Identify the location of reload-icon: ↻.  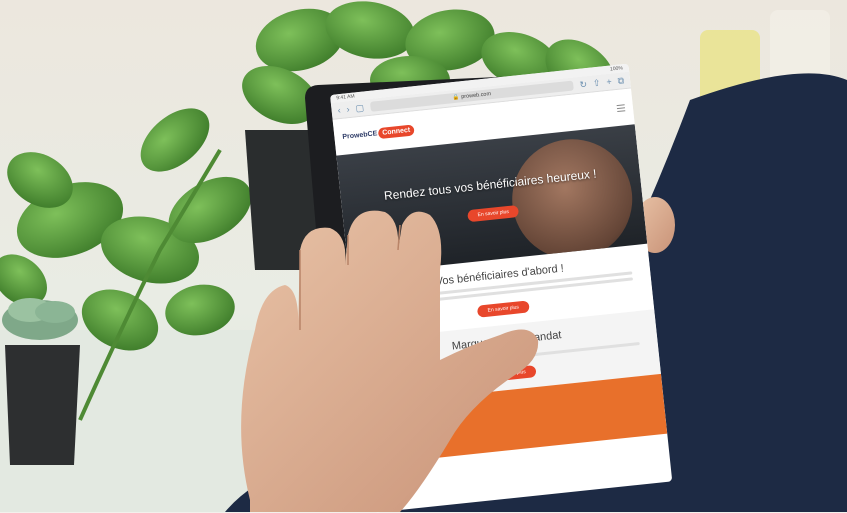
(583, 84).